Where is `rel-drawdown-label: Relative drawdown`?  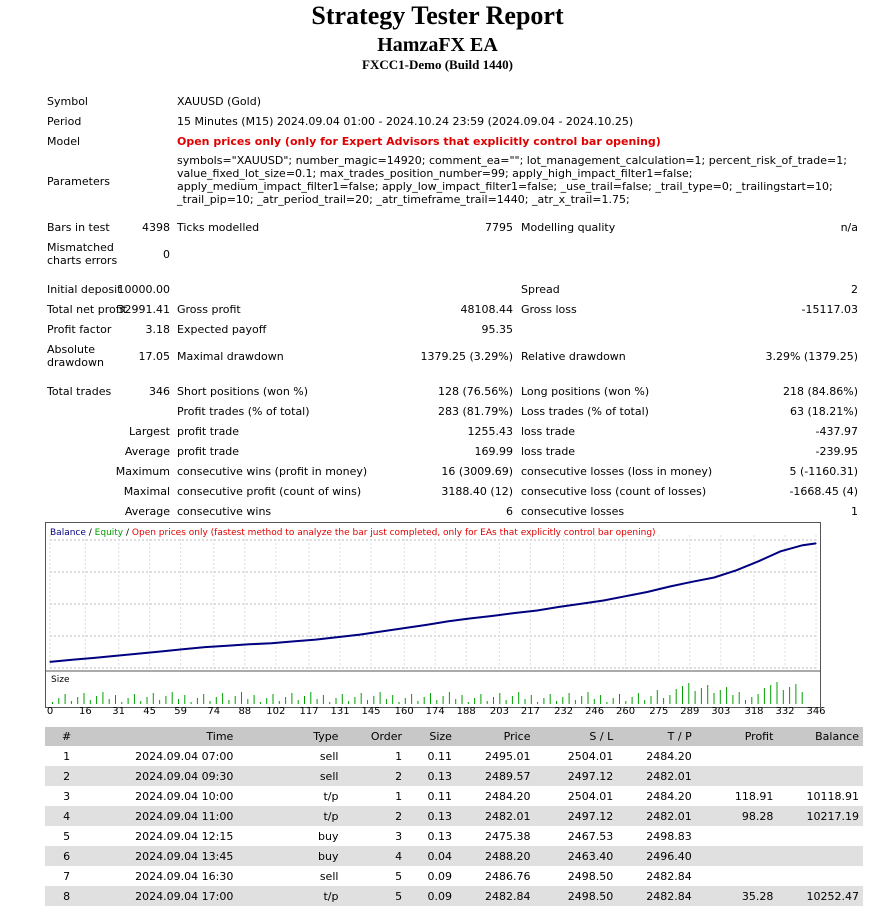
rel-drawdown-label: Relative drawdown is located at coordinates (573, 356).